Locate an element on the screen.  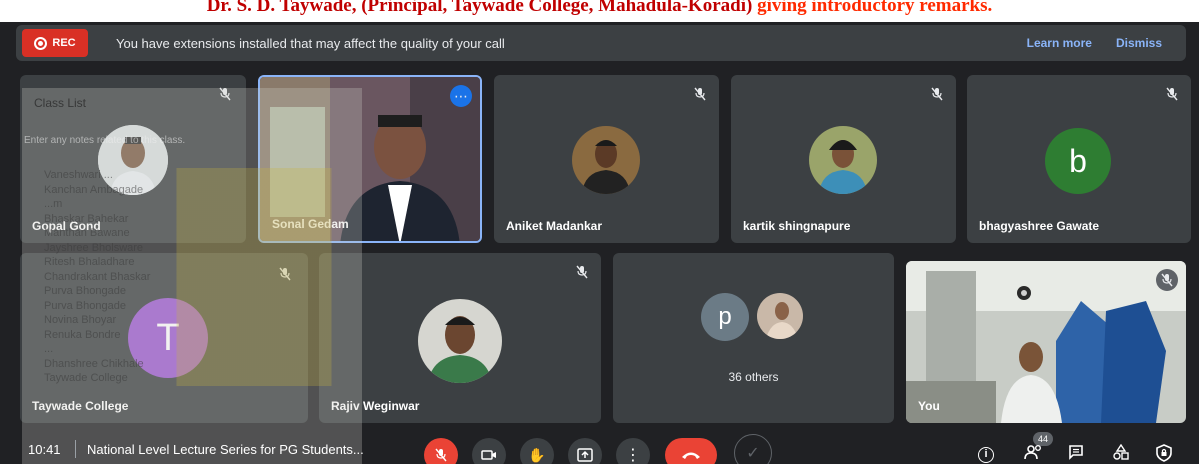
participant-tile-rajiv: Rajiv Weginwar is located at coordinates (460, 338).